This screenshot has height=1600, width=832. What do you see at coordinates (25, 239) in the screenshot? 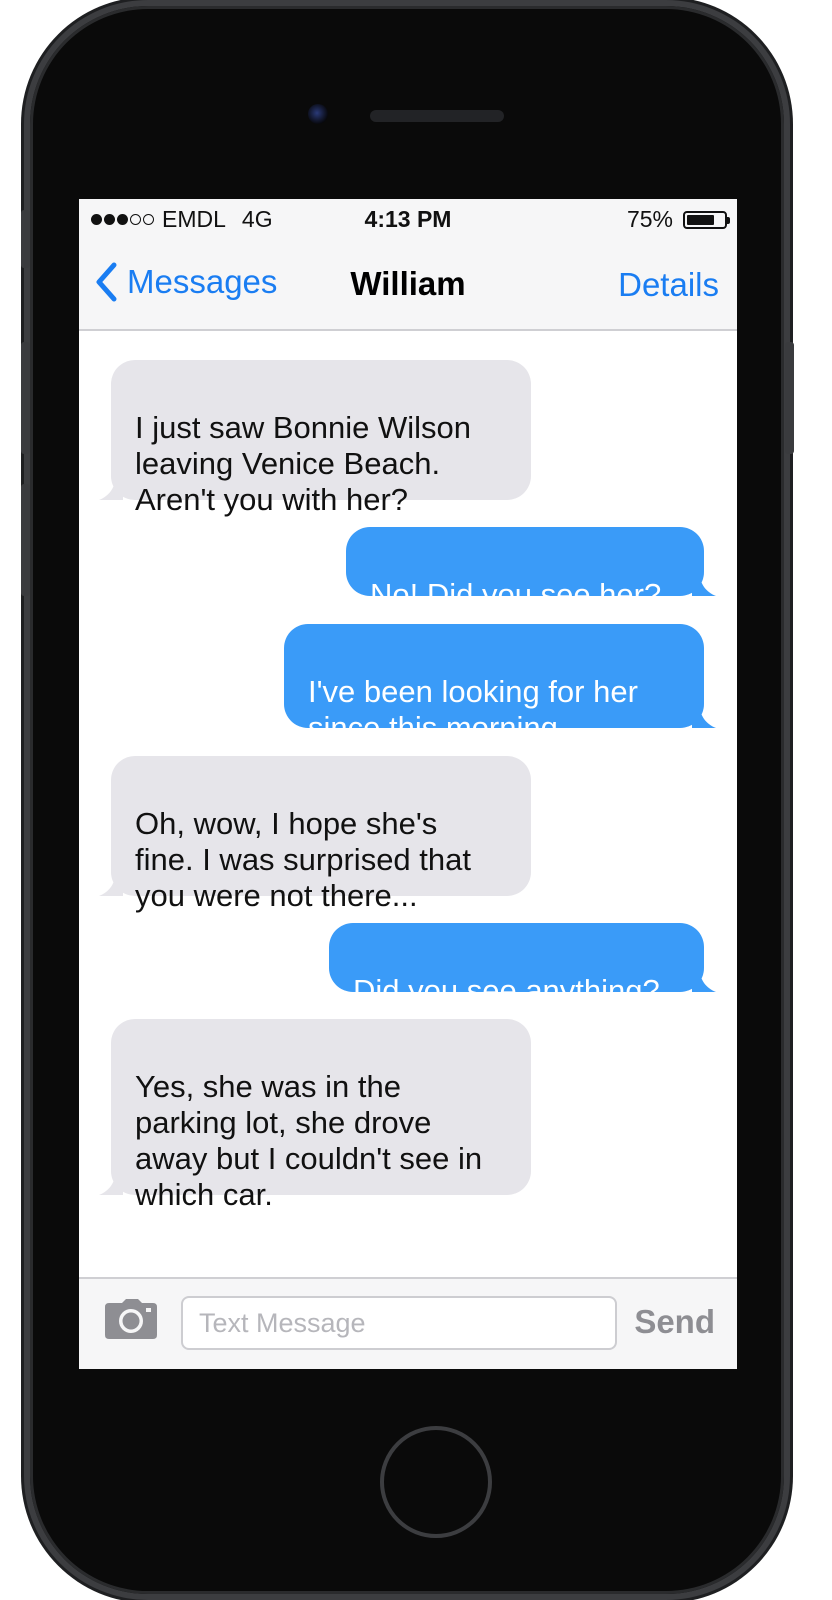
I see `mute-switch` at bounding box center [25, 239].